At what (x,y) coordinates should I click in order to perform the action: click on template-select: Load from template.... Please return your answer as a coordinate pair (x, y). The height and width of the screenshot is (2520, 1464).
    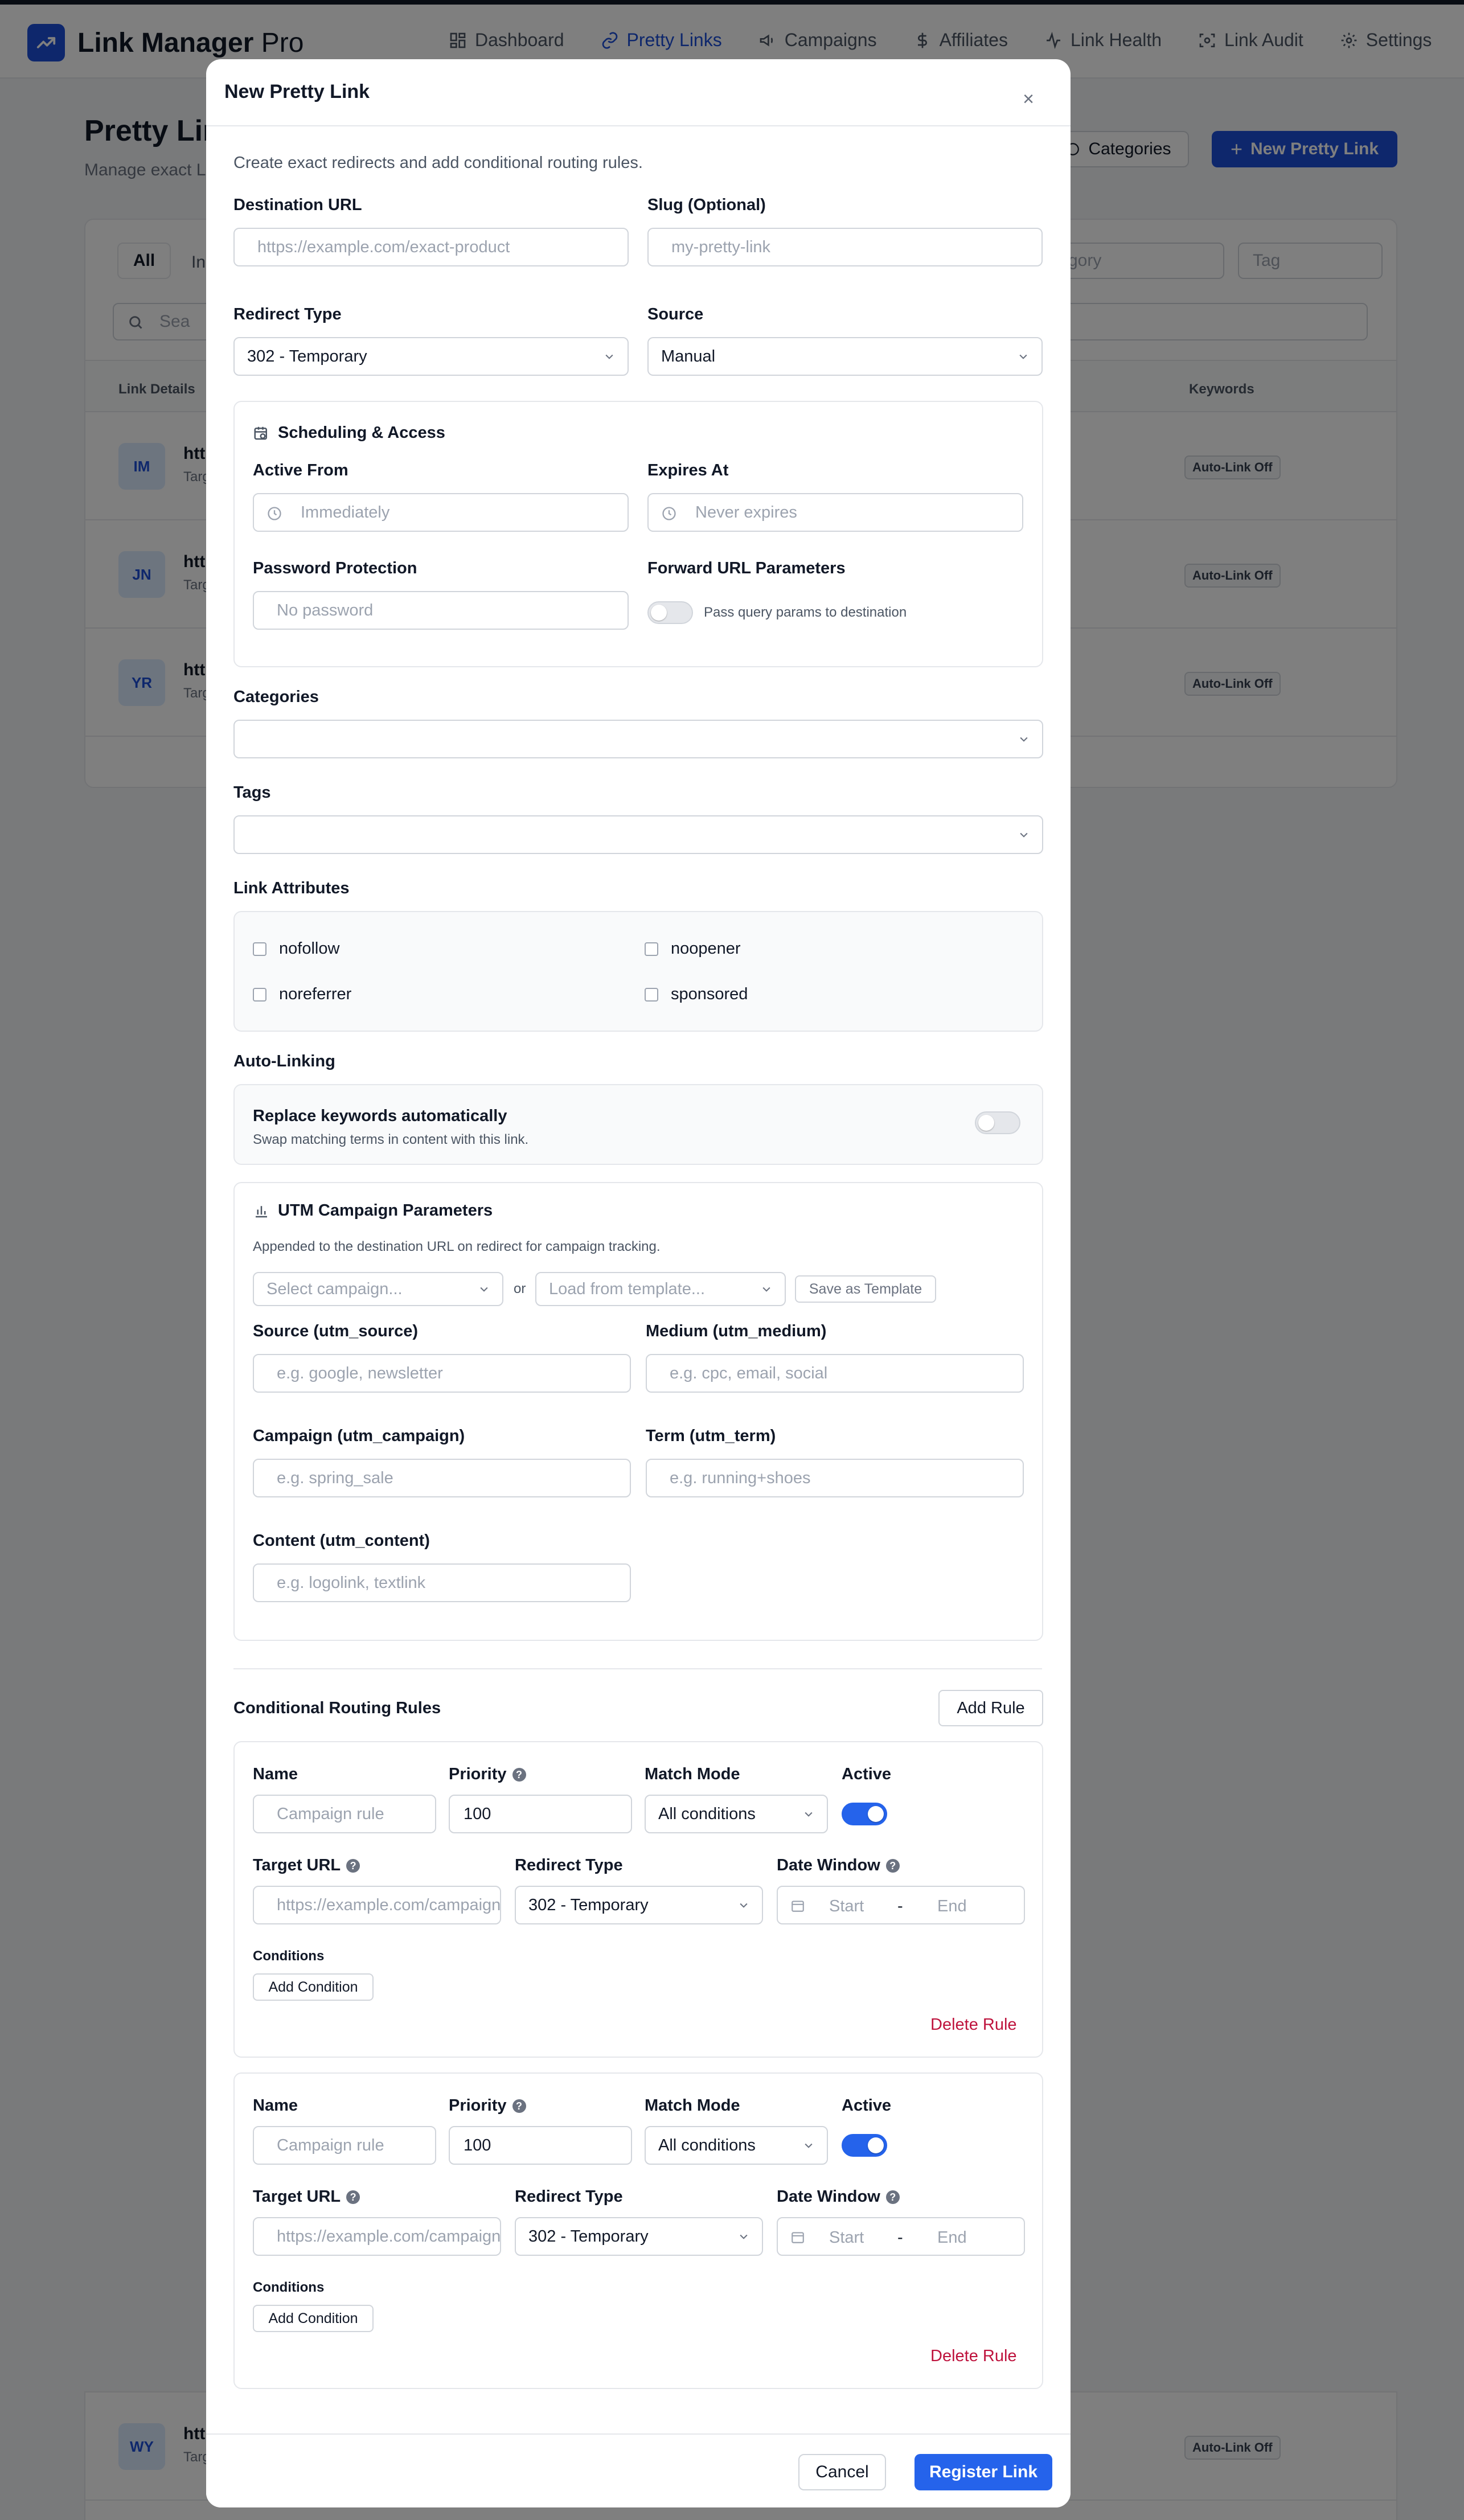
    Looking at the image, I should click on (660, 1289).